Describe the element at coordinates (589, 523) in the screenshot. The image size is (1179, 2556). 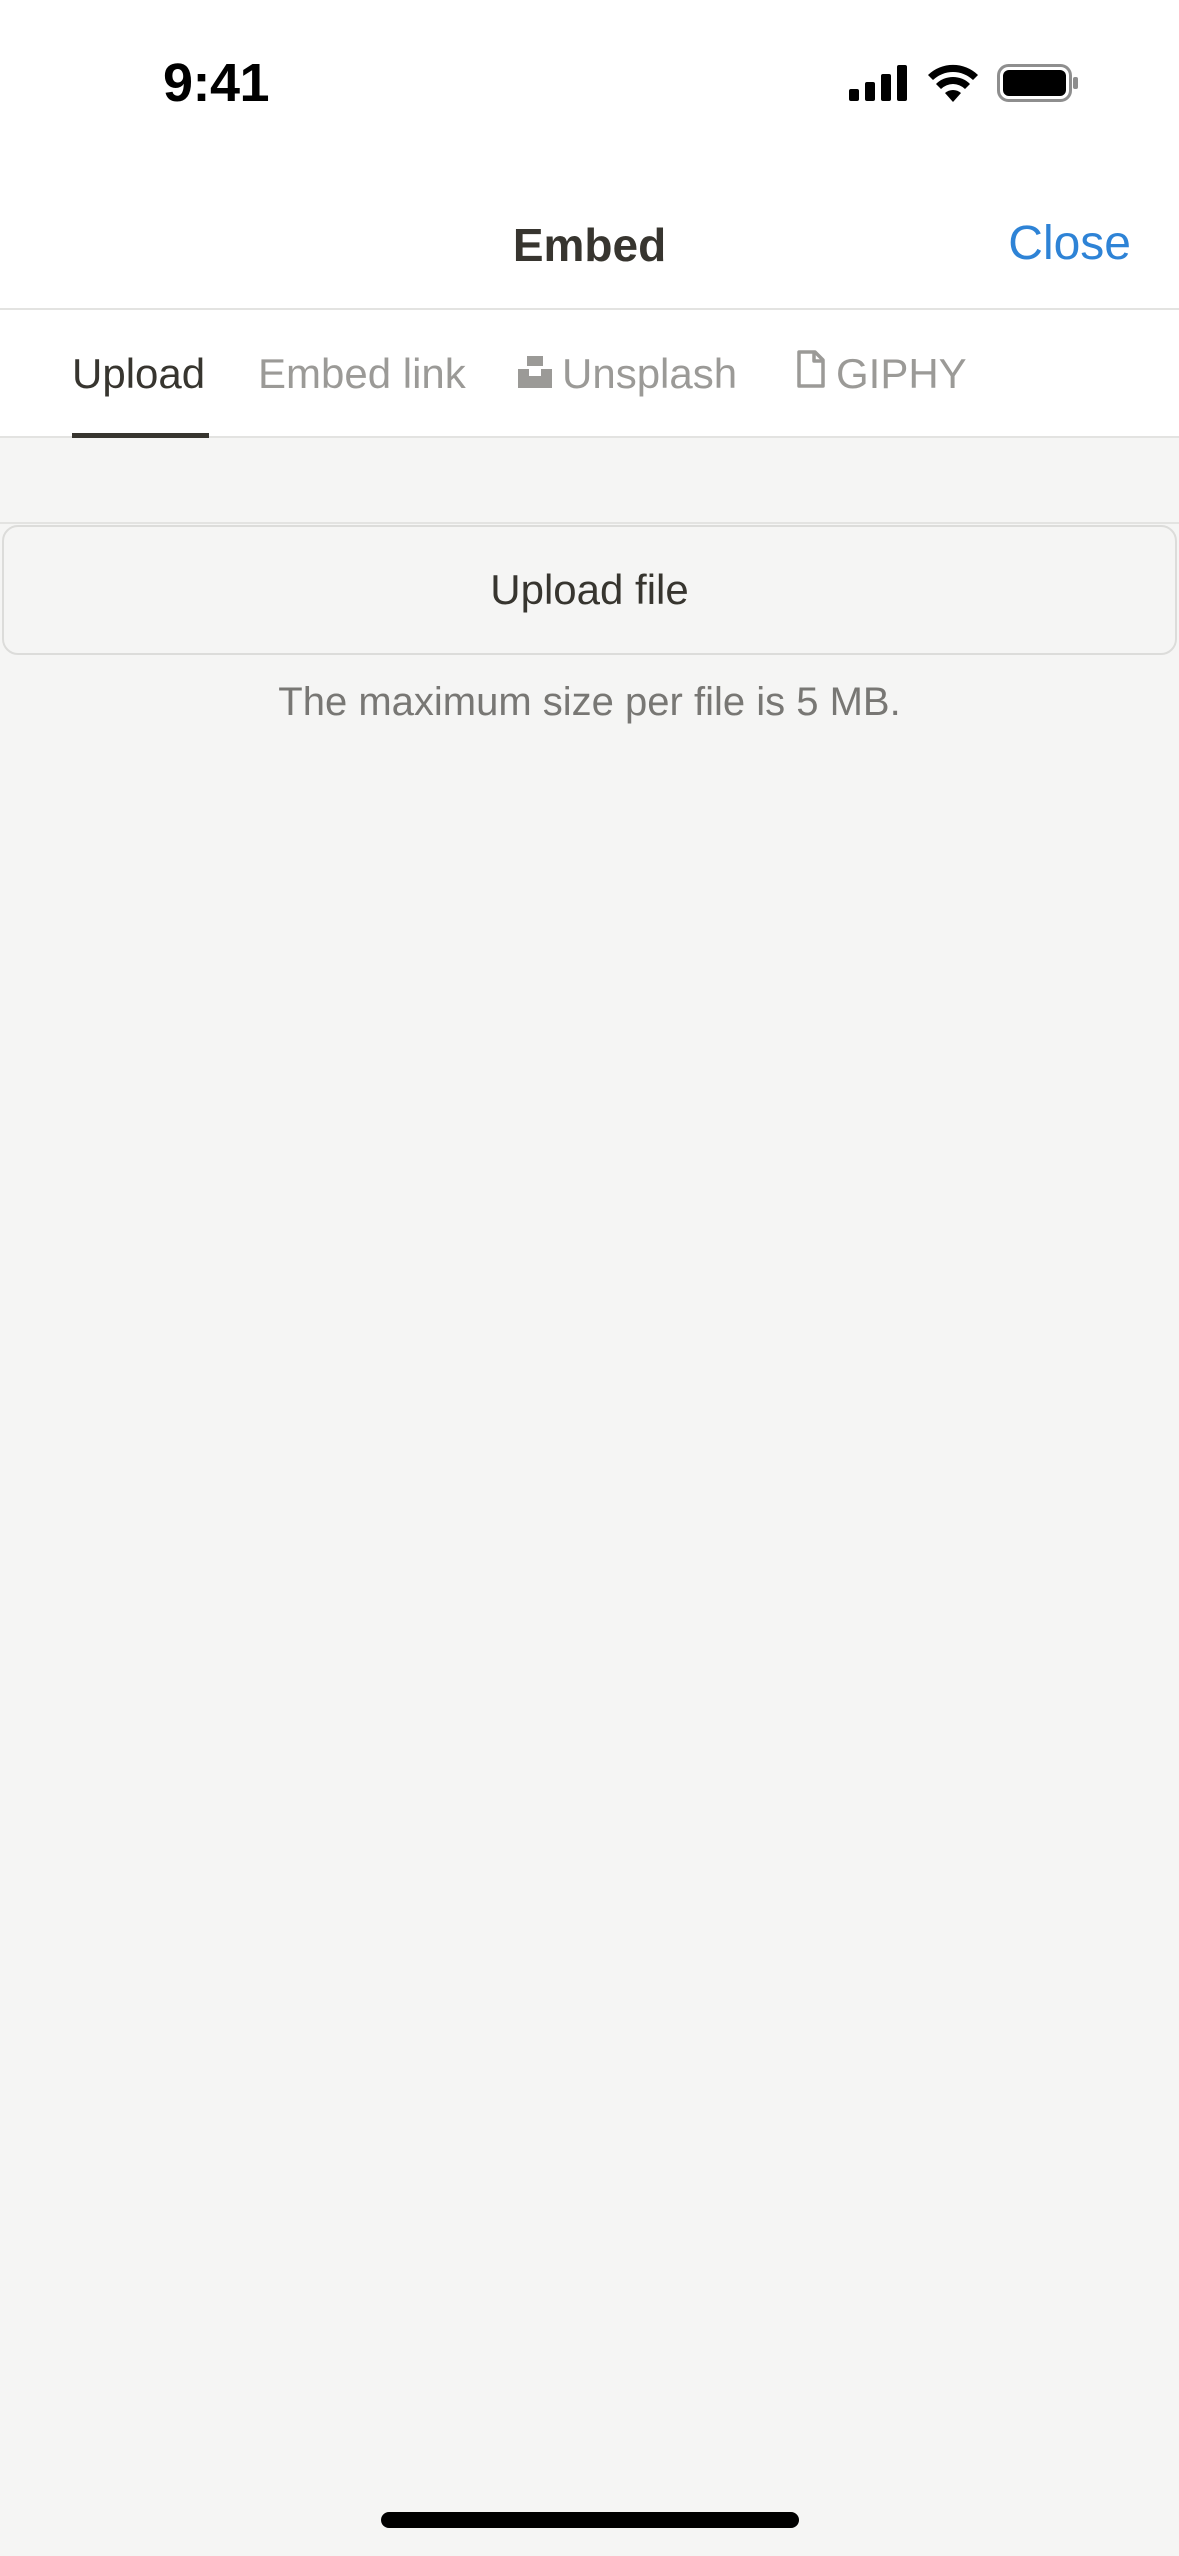
I see `divider` at that location.